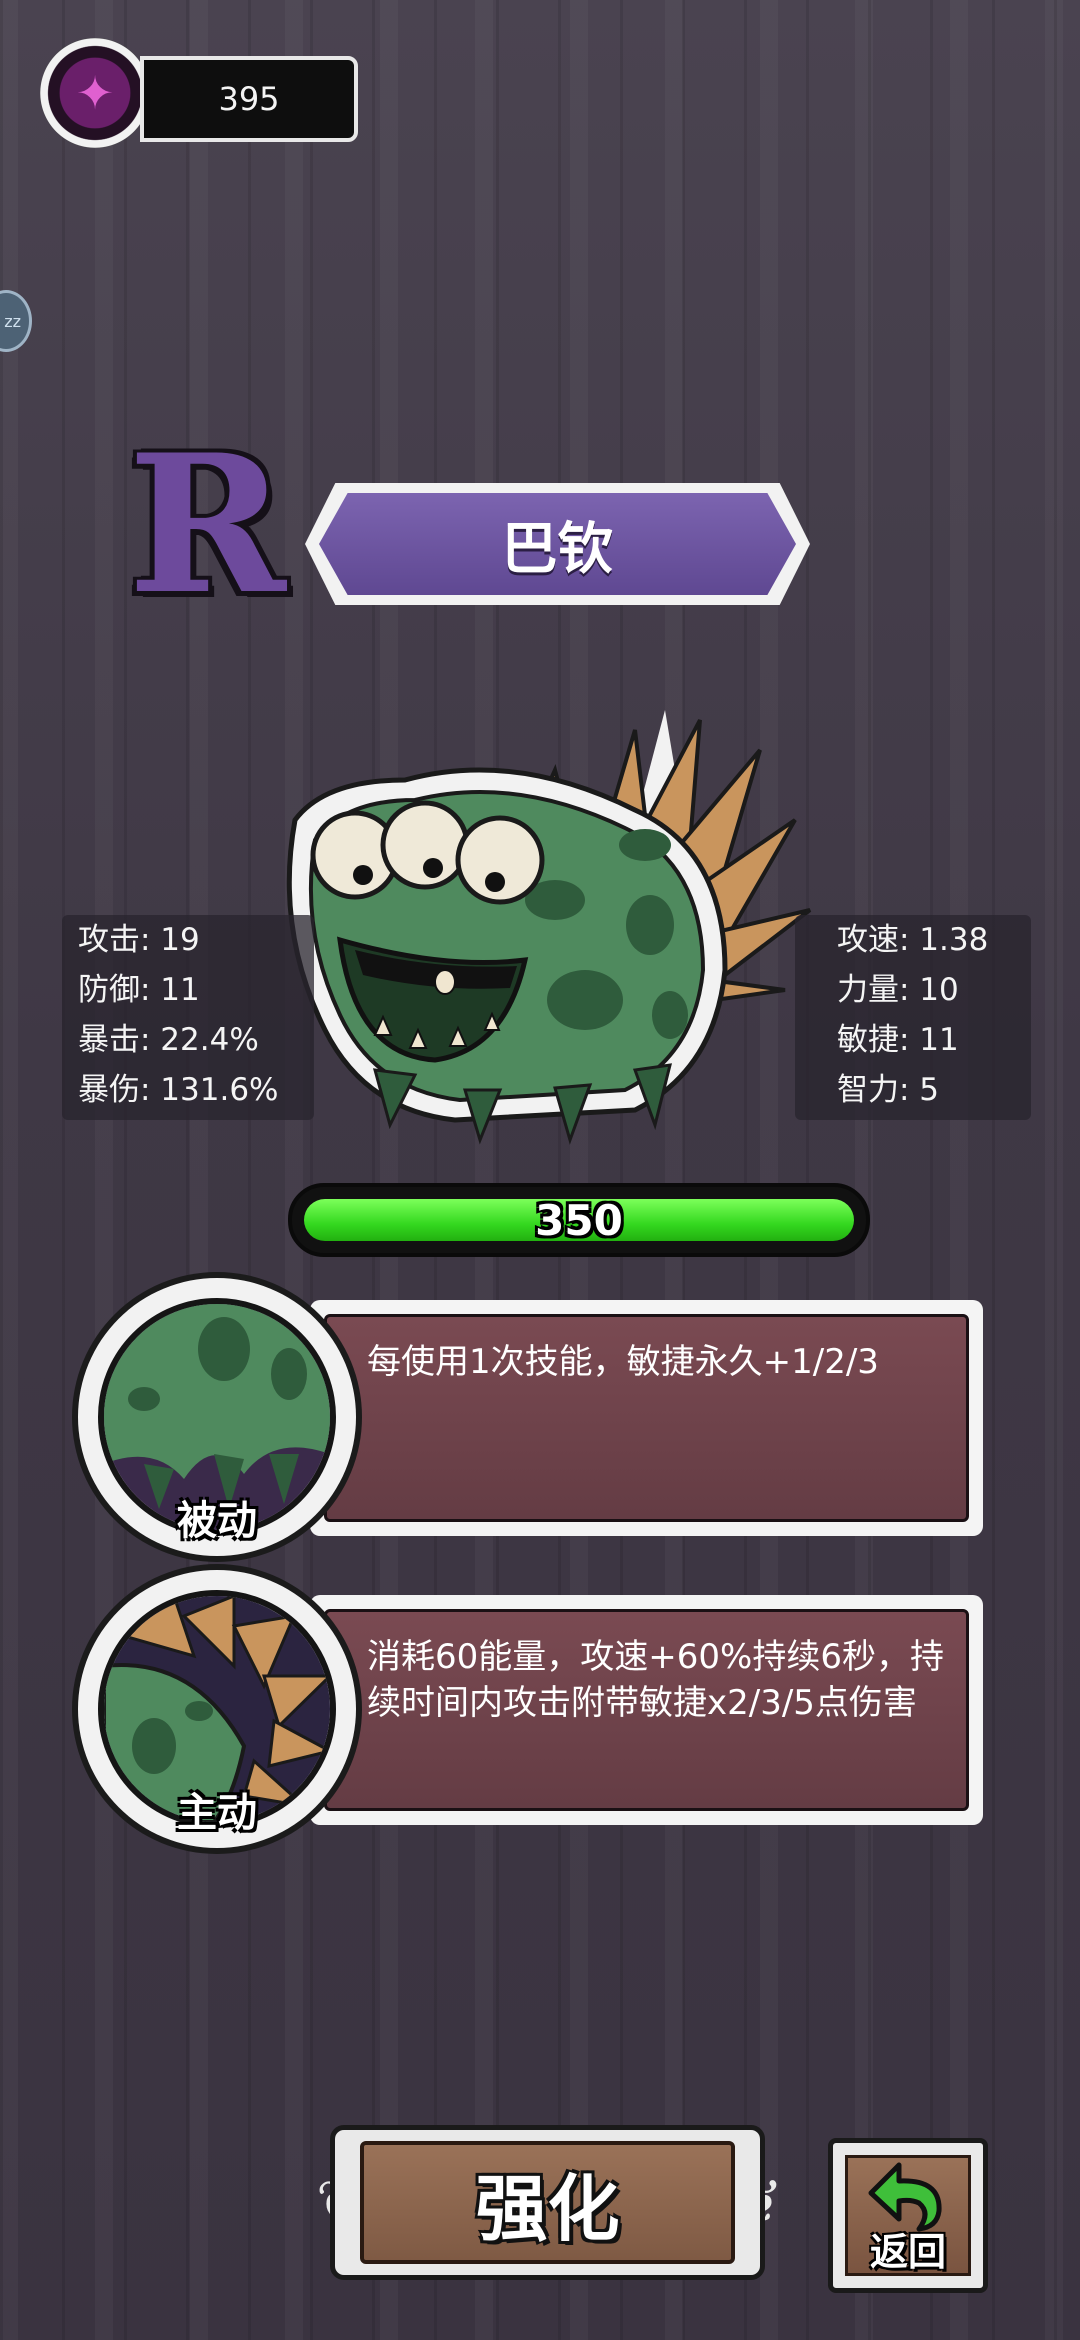  Describe the element at coordinates (888, 1090) in the screenshot. I see `stat-intelligence: 智力: 5` at that location.